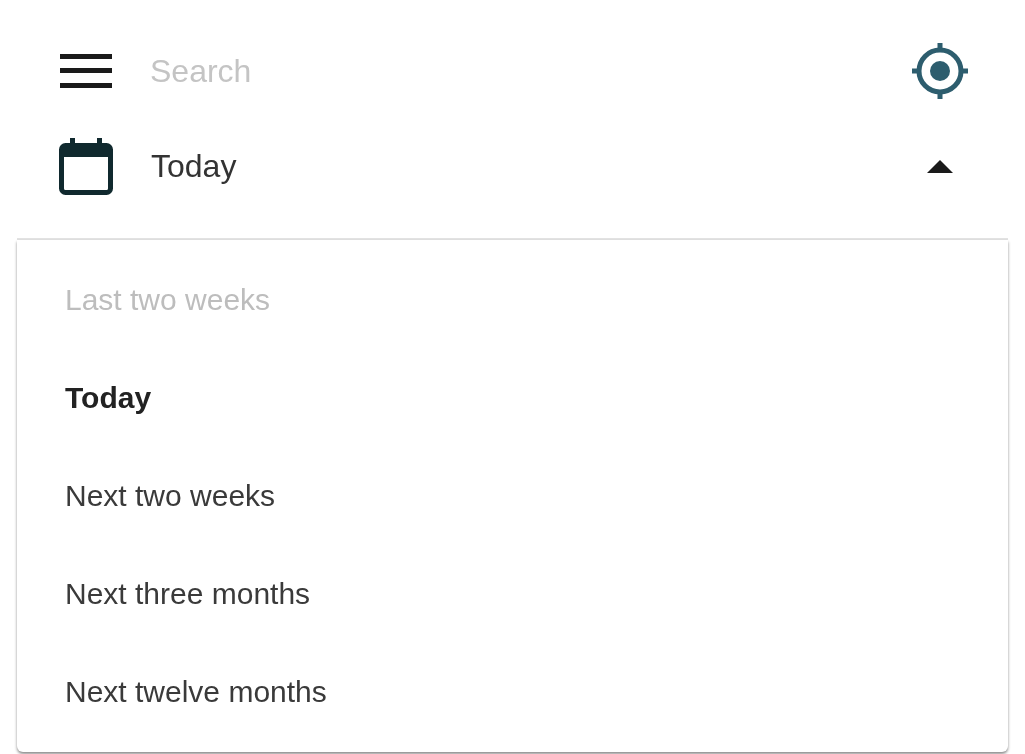 The height and width of the screenshot is (754, 1025). I want to click on menu-item: Next two weeks, so click(512, 495).